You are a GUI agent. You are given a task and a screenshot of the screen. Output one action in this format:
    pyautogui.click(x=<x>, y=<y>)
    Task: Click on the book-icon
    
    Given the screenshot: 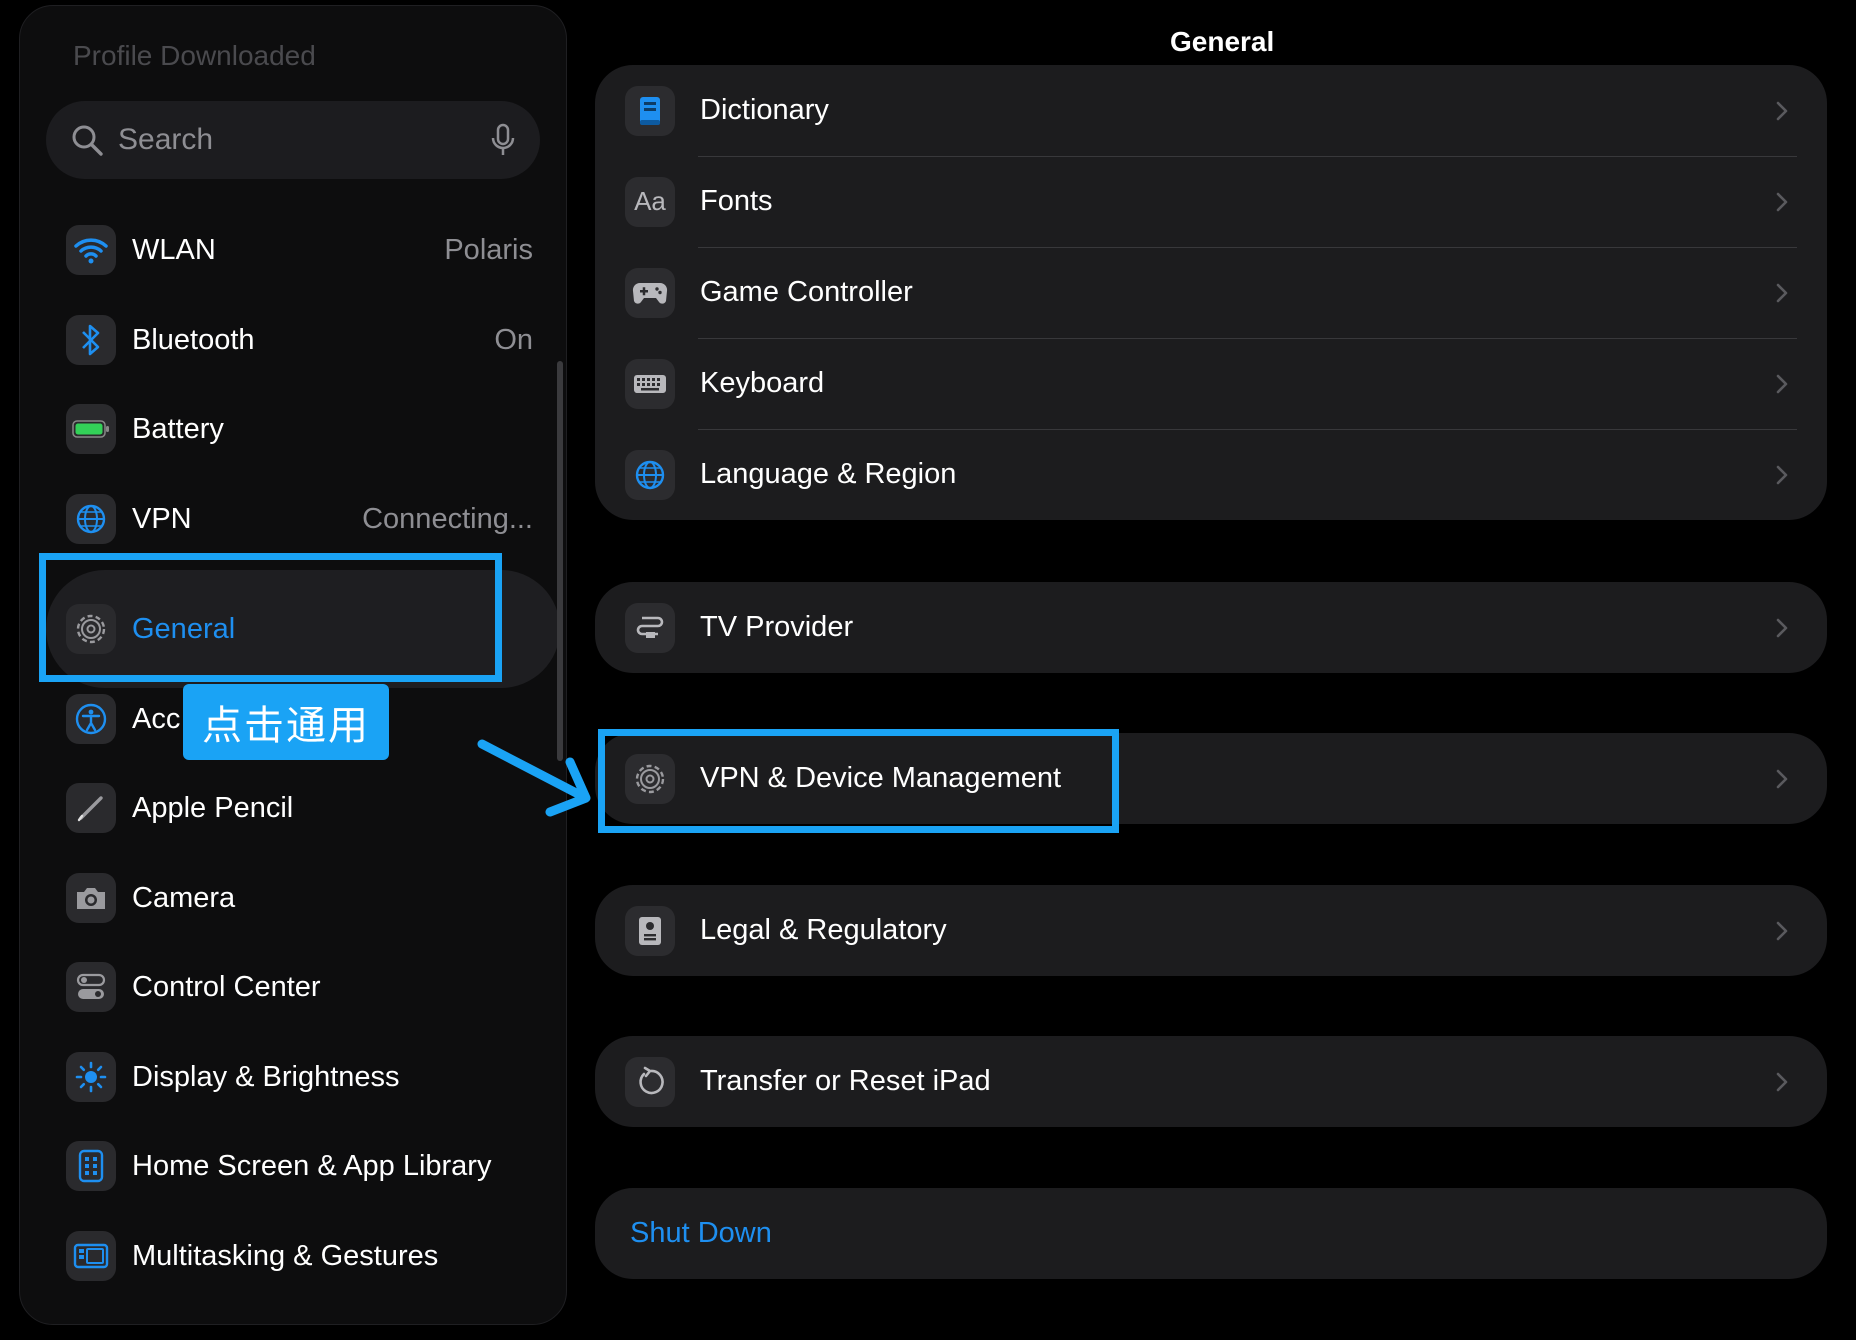 What is the action you would take?
    pyautogui.click(x=650, y=110)
    